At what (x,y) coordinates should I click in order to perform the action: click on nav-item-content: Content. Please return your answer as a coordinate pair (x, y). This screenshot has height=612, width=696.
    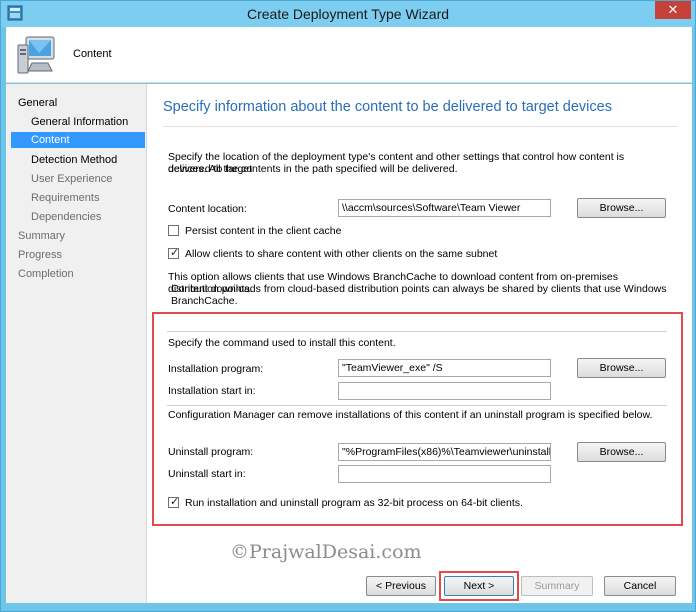
    Looking at the image, I should click on (78, 140).